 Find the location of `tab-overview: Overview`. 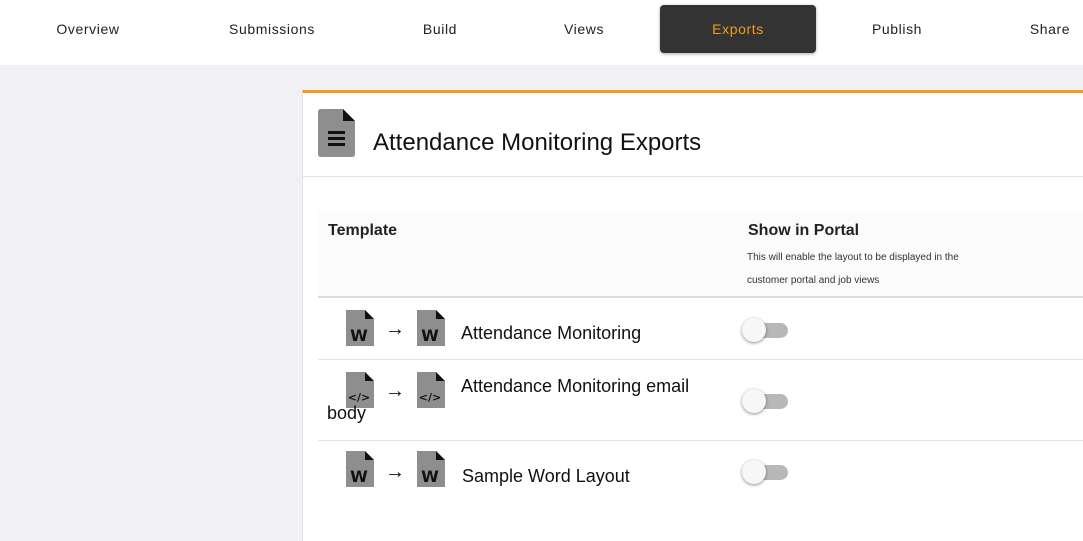

tab-overview: Overview is located at coordinates (88, 29).